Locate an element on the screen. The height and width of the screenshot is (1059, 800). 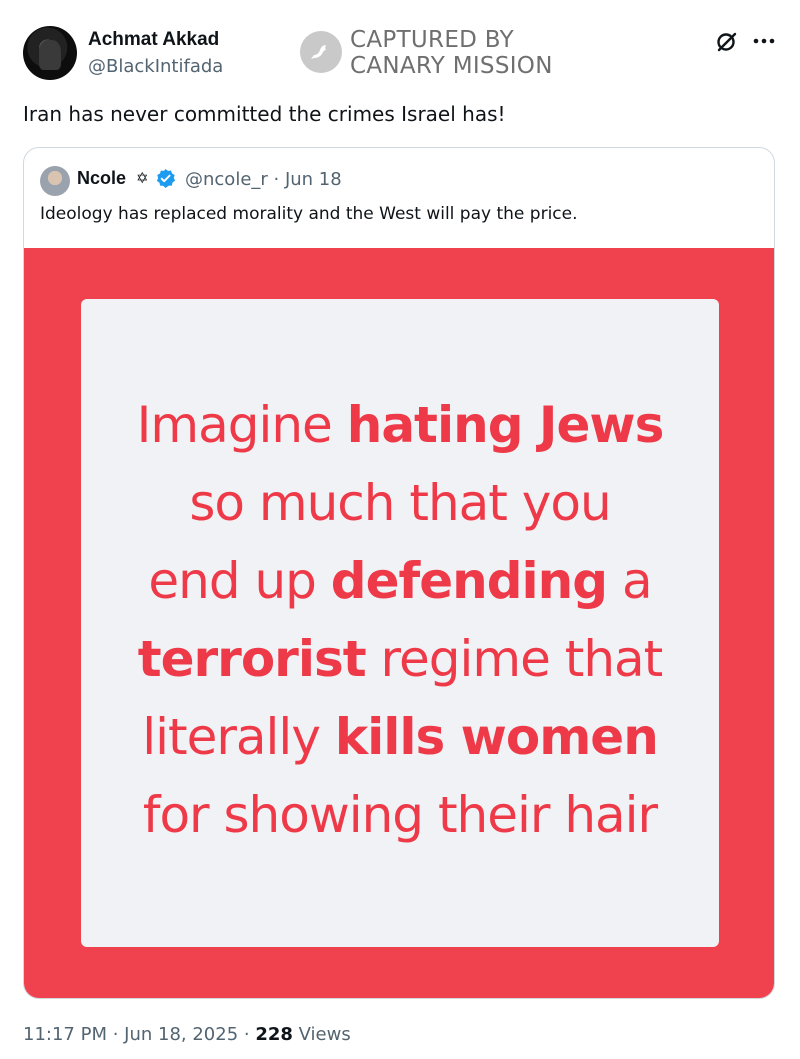
views-label: Views is located at coordinates (321, 1034).